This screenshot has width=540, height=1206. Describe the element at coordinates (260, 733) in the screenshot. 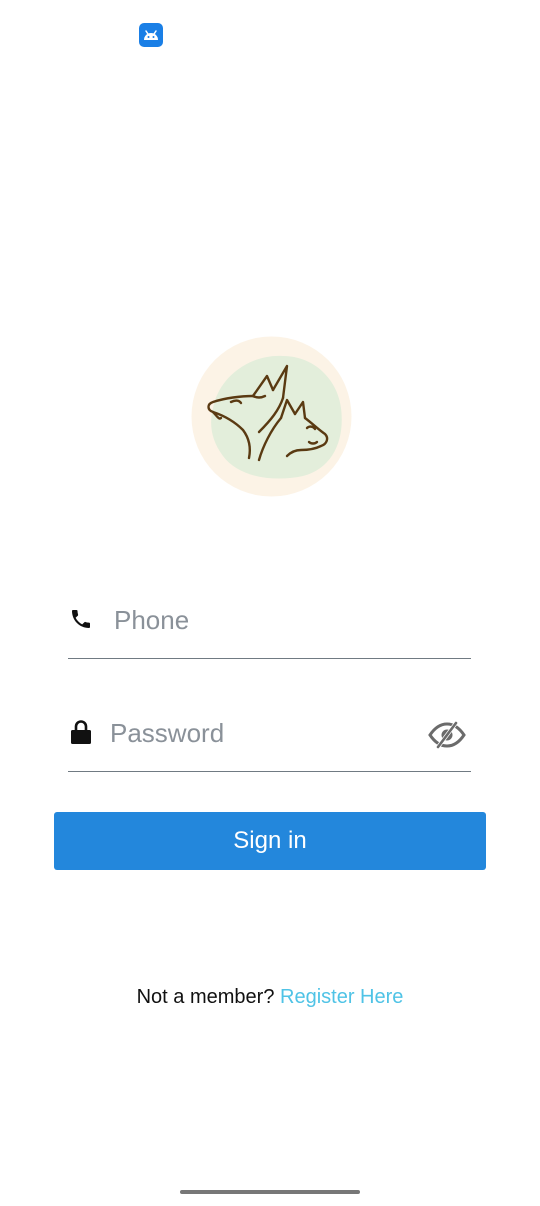

I see `password-input` at that location.